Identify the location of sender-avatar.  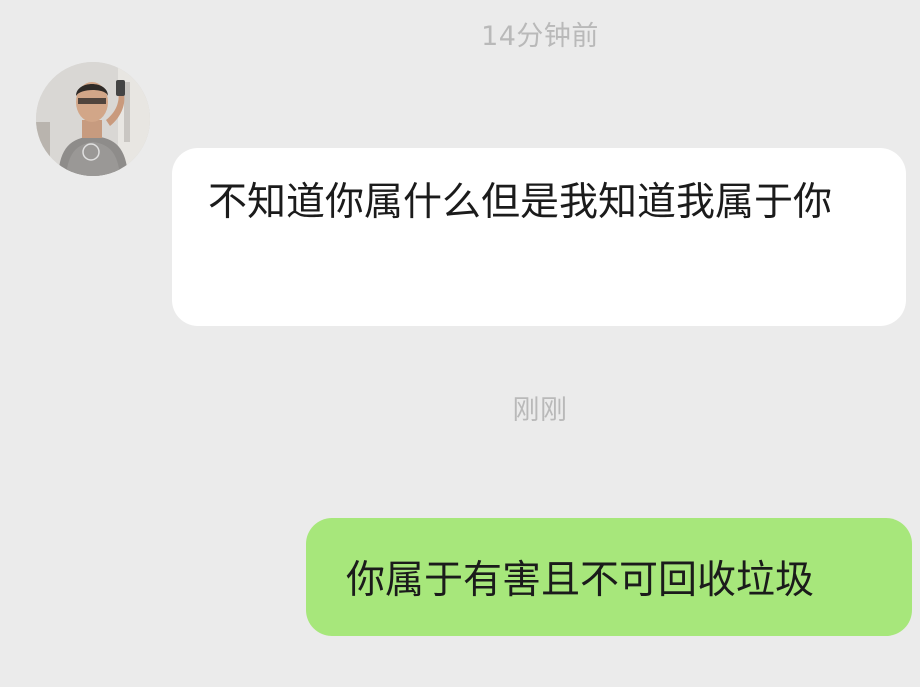
(93, 119).